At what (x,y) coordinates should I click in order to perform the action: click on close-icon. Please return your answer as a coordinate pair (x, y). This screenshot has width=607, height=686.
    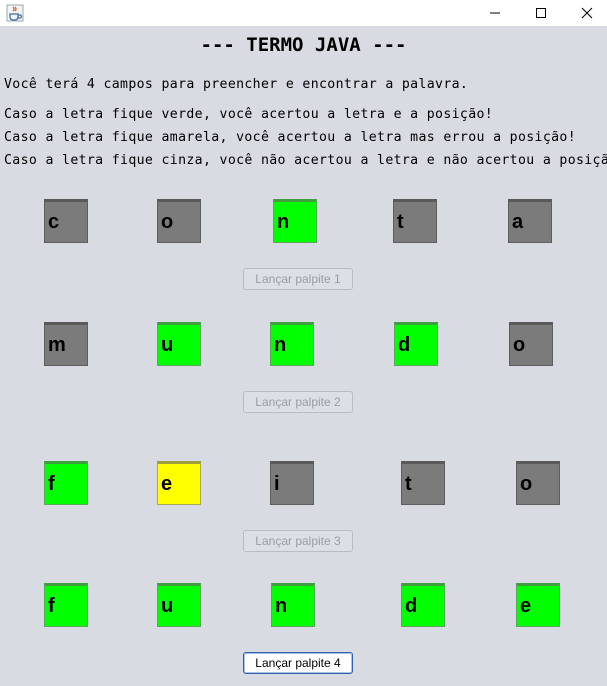
    Looking at the image, I should click on (587, 13).